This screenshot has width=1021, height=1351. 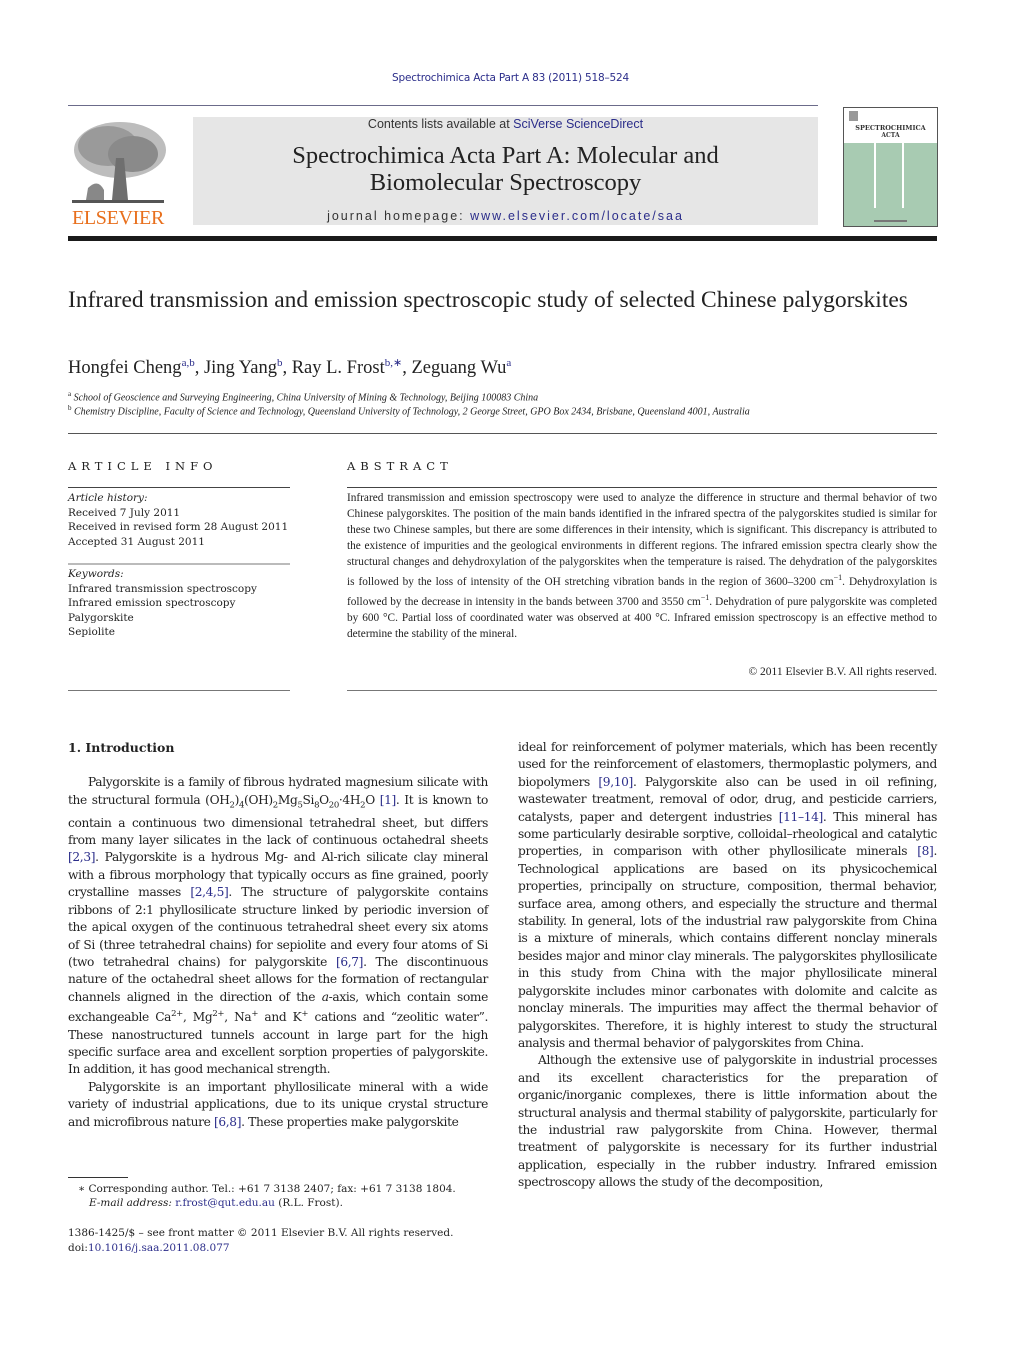 I want to click on keywords-divider, so click(x=179, y=564).